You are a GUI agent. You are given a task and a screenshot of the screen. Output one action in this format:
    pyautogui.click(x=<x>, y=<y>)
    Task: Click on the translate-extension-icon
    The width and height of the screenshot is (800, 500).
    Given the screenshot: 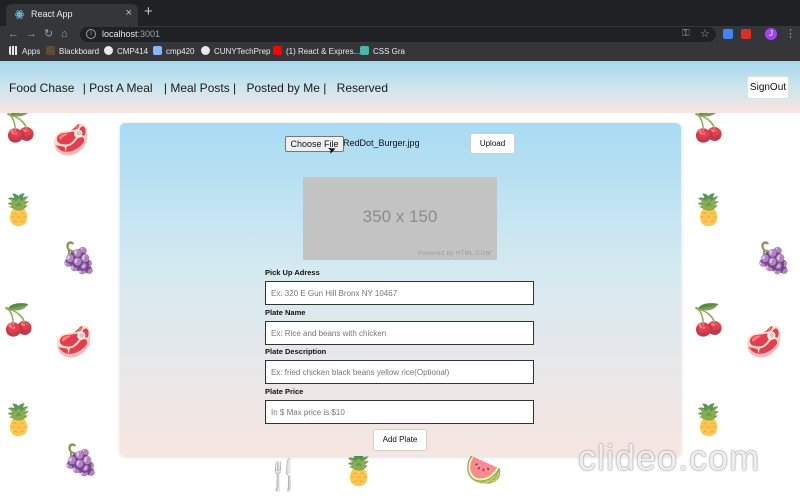 What is the action you would take?
    pyautogui.click(x=728, y=34)
    